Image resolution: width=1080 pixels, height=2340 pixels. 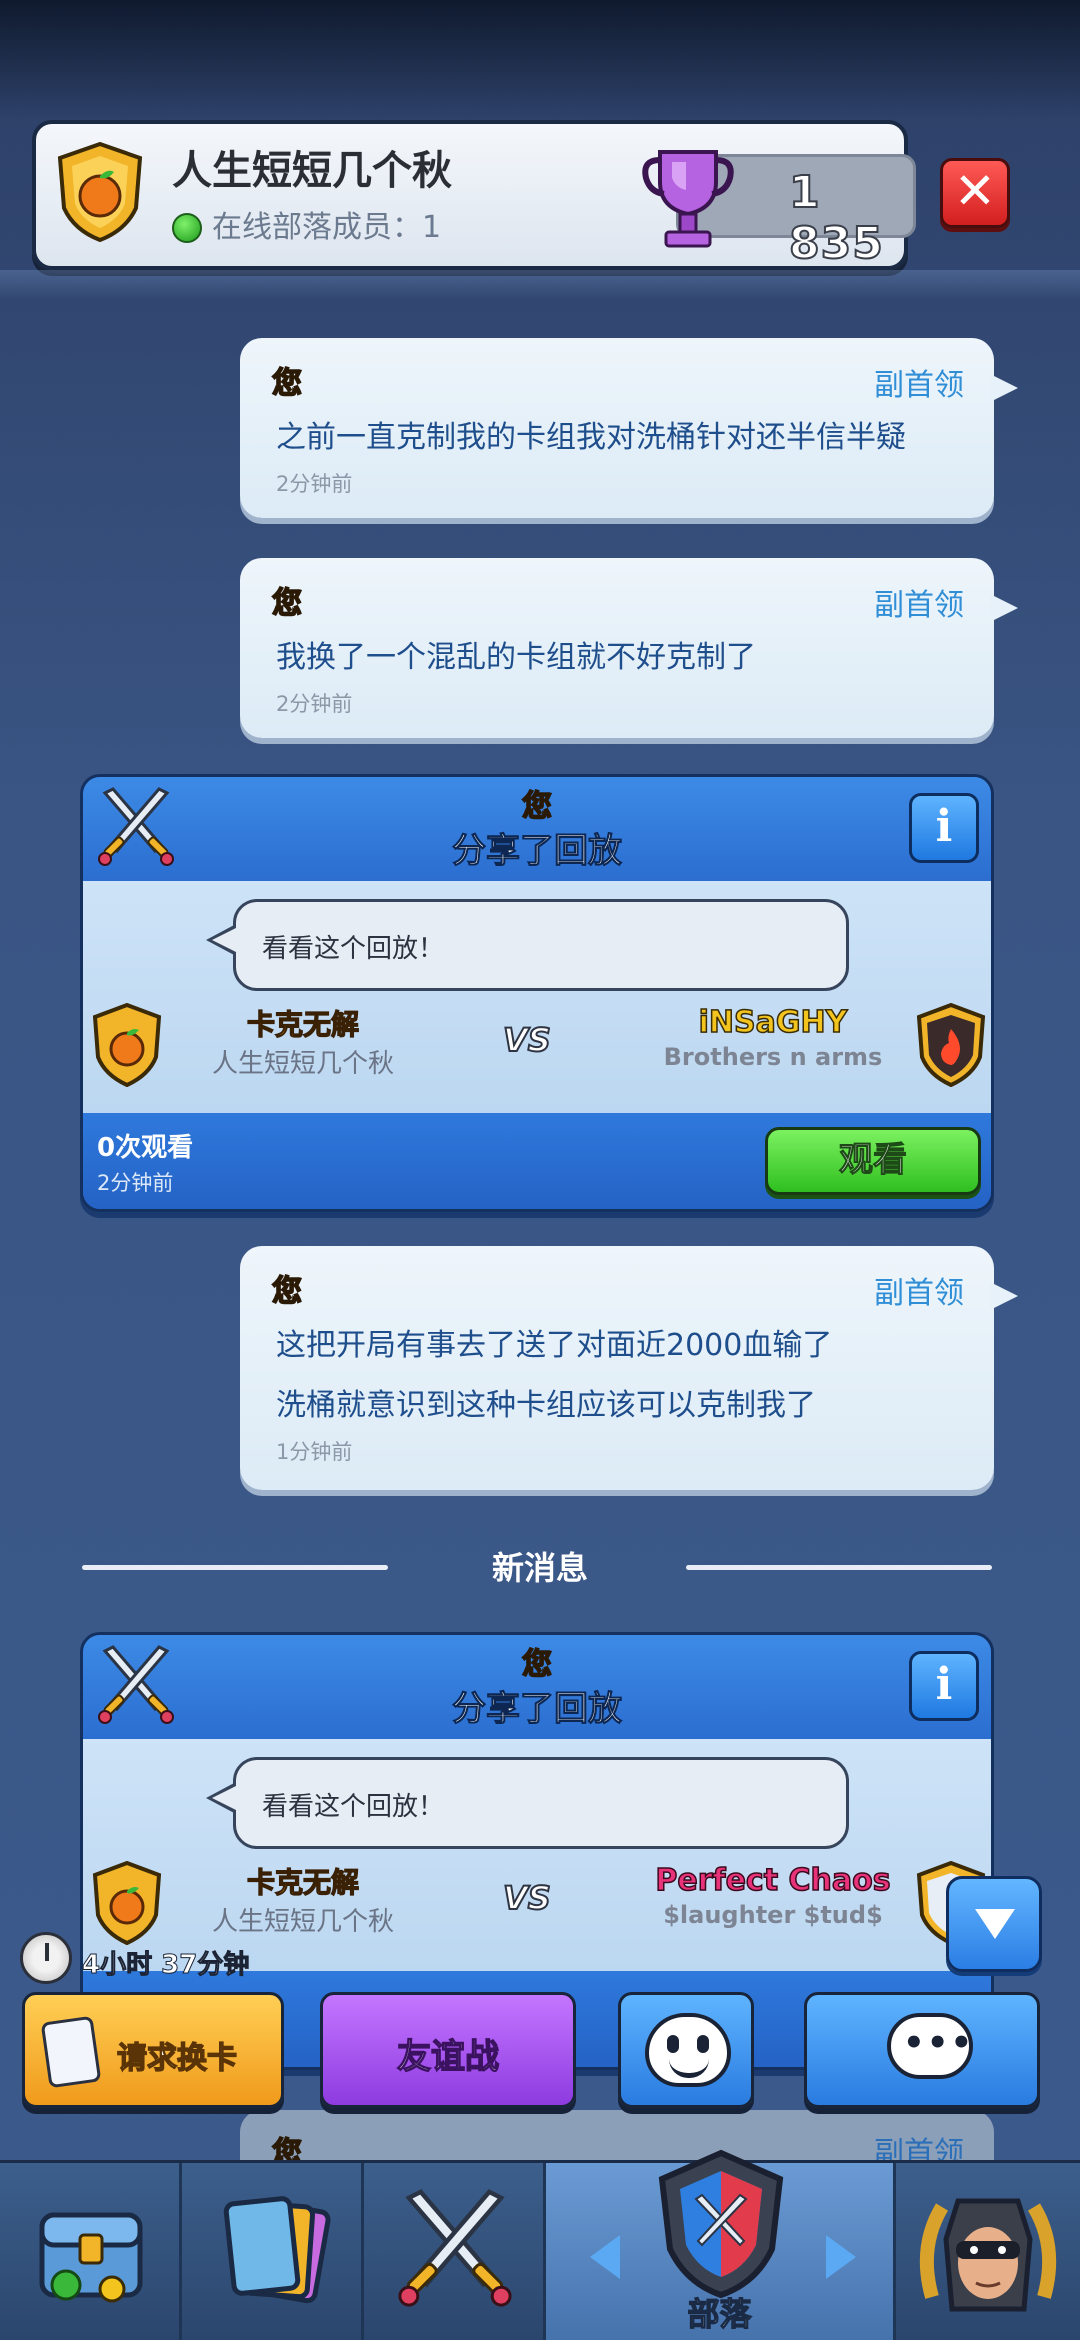 I want to click on scroll-down-button, so click(x=994, y=1924).